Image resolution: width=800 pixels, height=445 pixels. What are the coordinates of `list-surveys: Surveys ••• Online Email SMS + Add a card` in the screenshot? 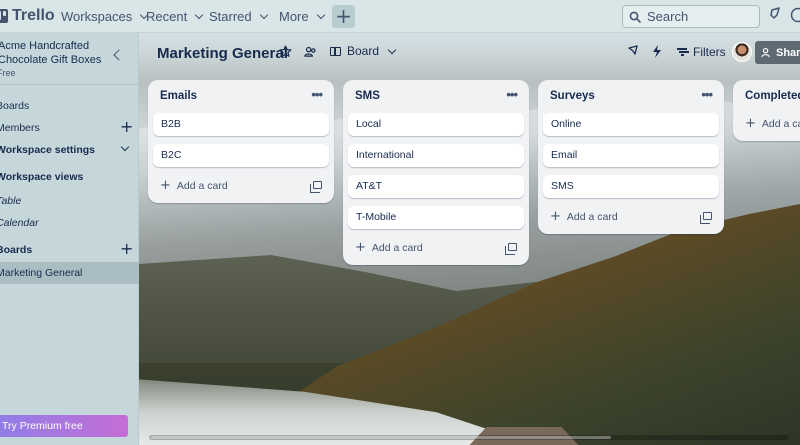 It's located at (631, 157).